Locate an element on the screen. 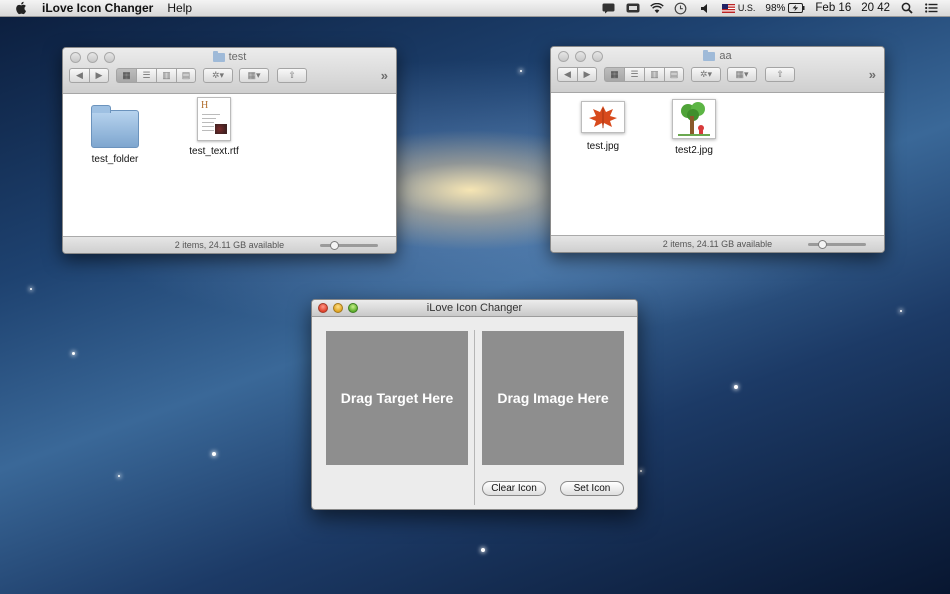 Image resolution: width=950 pixels, height=594 pixels. drag-target-dropzone: Drag Target Here is located at coordinates (397, 398).